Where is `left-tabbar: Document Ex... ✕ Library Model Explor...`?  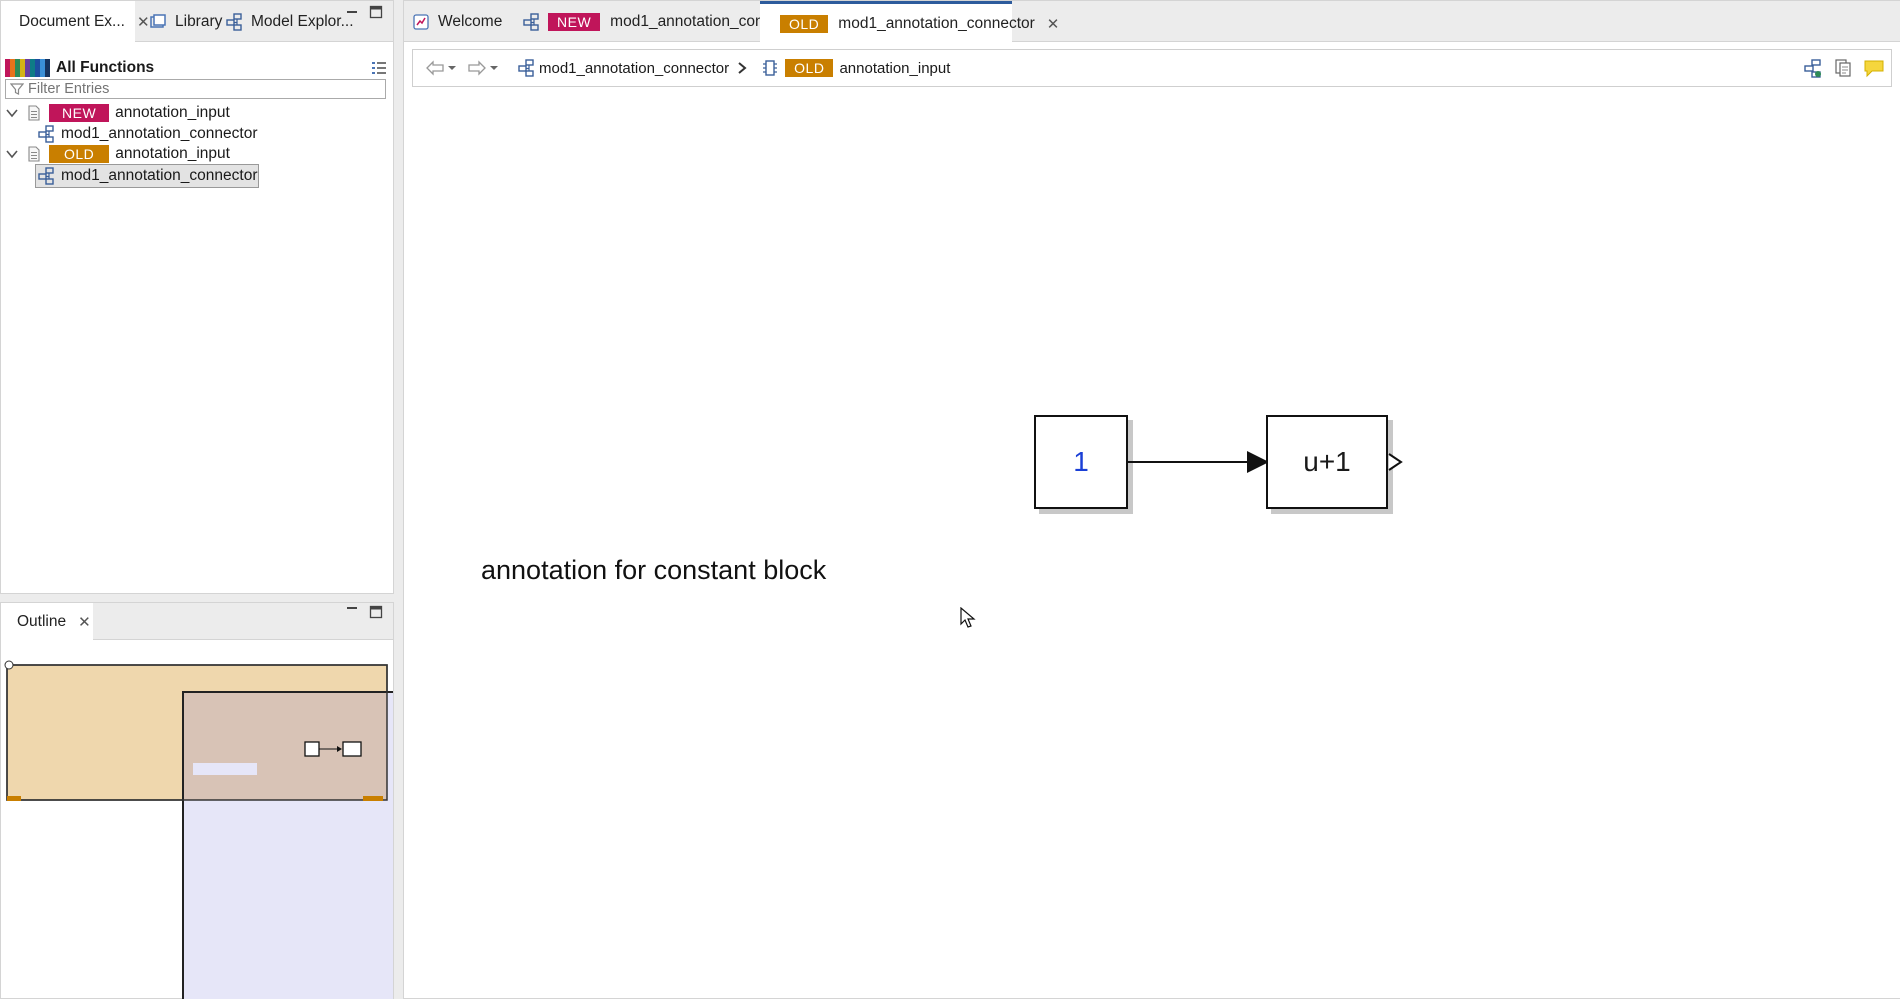 left-tabbar: Document Ex... ✕ Library Model Explor... is located at coordinates (197, 22).